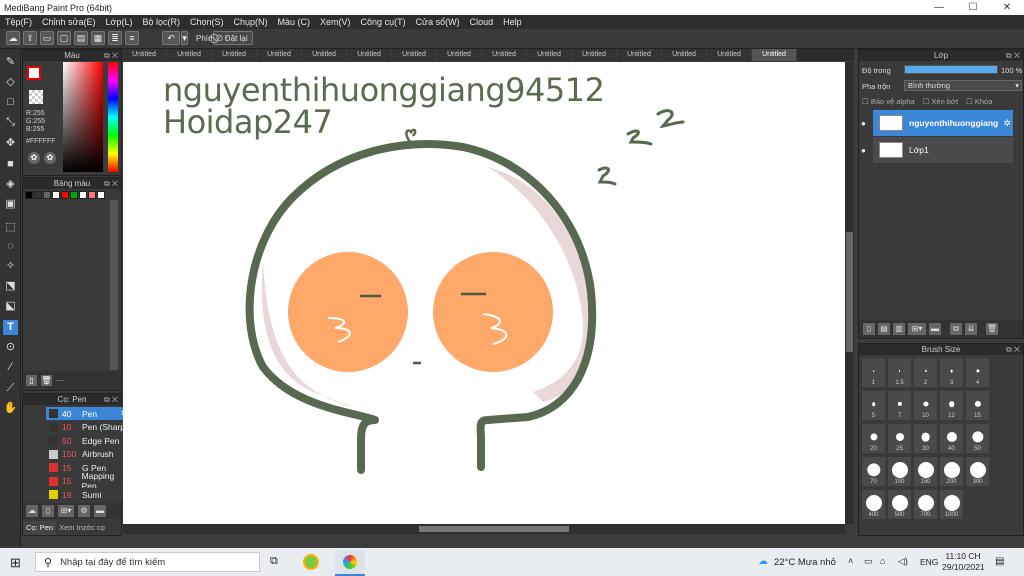 This screenshot has width=1024, height=576. Describe the element at coordinates (884, 329) in the screenshot. I see `new-halftone-layer-icon: ▤` at that location.